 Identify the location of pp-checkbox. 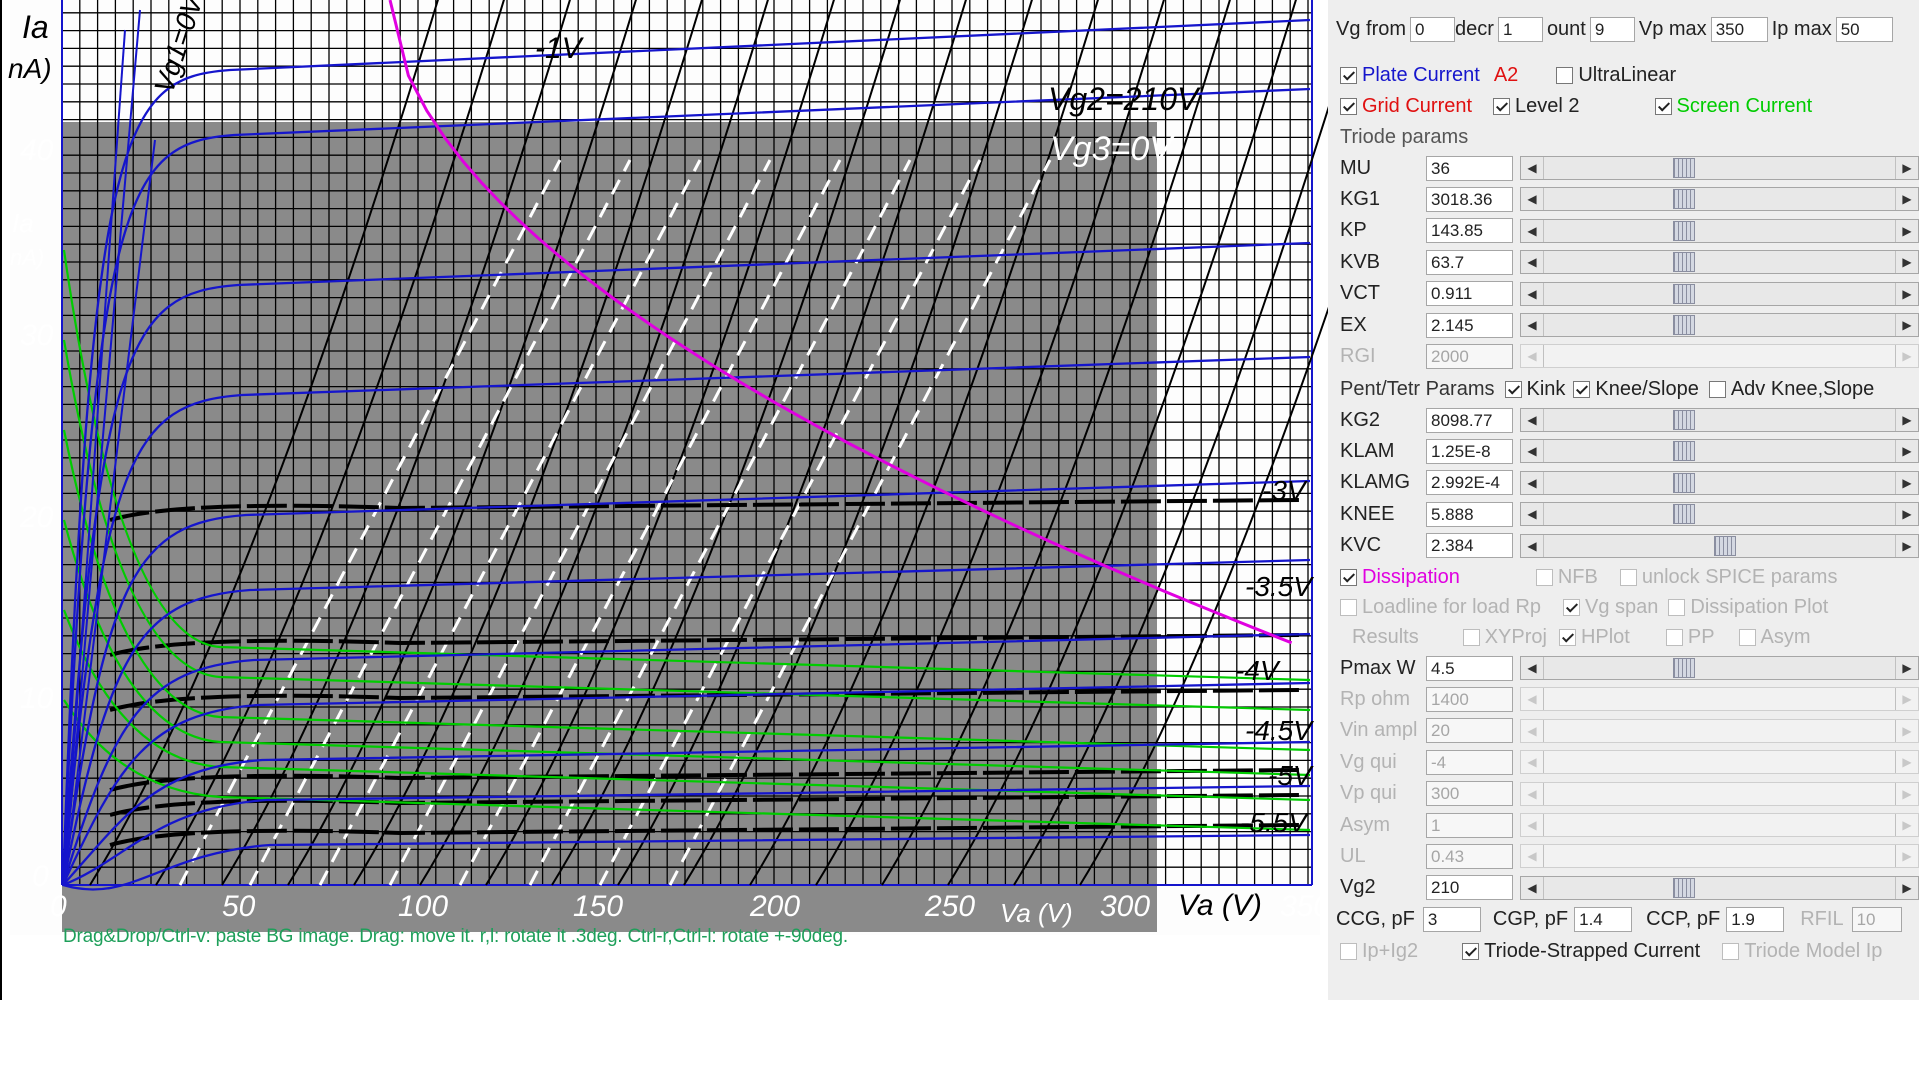
(1674, 637).